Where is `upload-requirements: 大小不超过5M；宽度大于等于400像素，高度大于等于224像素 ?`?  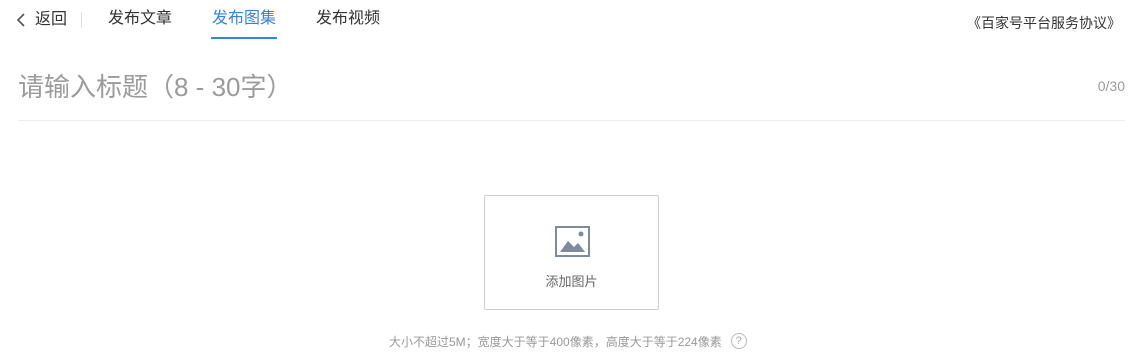 upload-requirements: 大小不超过5M；宽度大于等于400像素，高度大于等于224像素 ? is located at coordinates (568, 341).